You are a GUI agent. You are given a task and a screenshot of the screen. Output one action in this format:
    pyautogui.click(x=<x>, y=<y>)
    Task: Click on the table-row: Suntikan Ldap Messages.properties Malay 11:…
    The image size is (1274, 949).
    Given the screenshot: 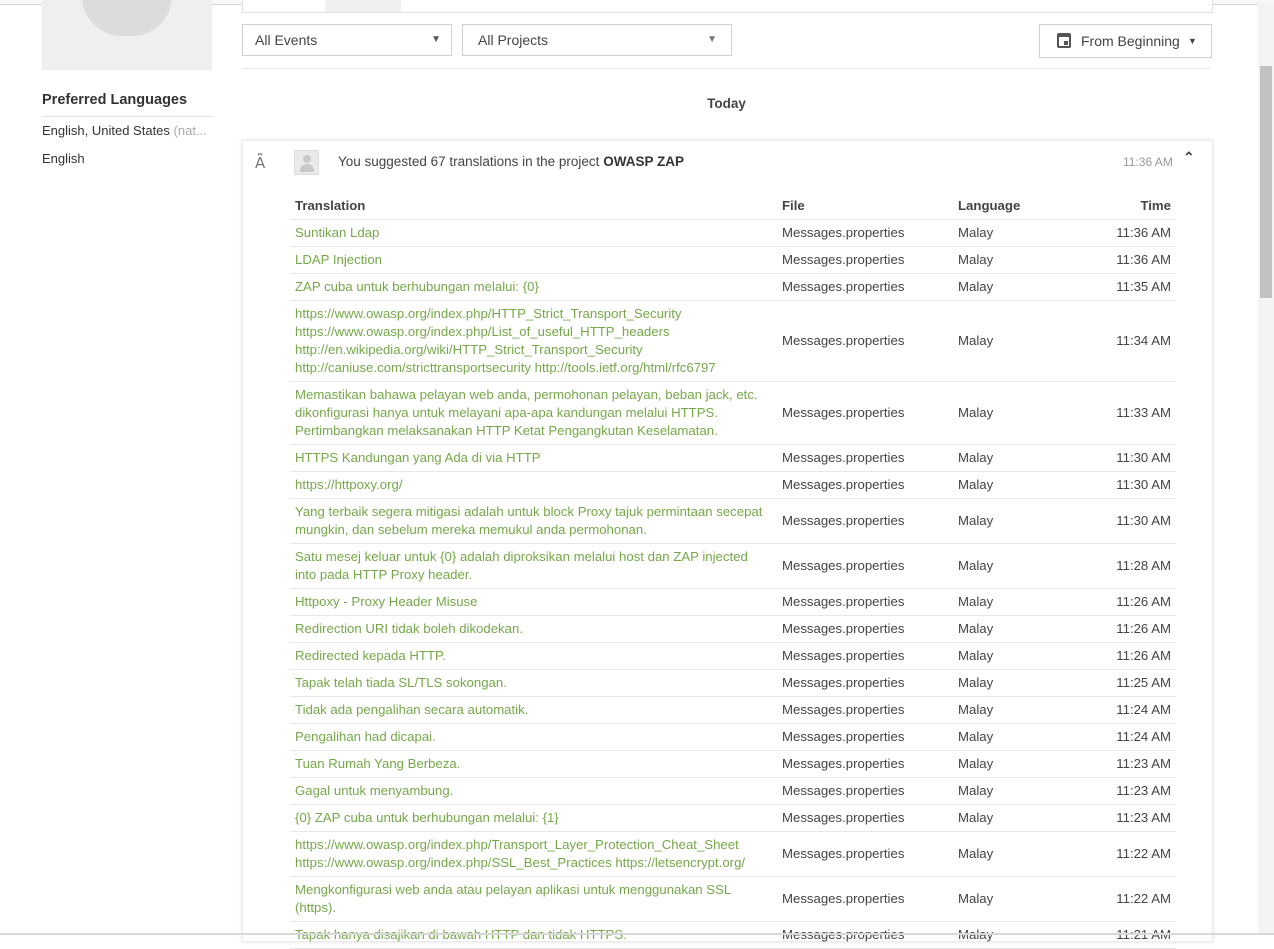 What is the action you would take?
    pyautogui.click(x=733, y=233)
    